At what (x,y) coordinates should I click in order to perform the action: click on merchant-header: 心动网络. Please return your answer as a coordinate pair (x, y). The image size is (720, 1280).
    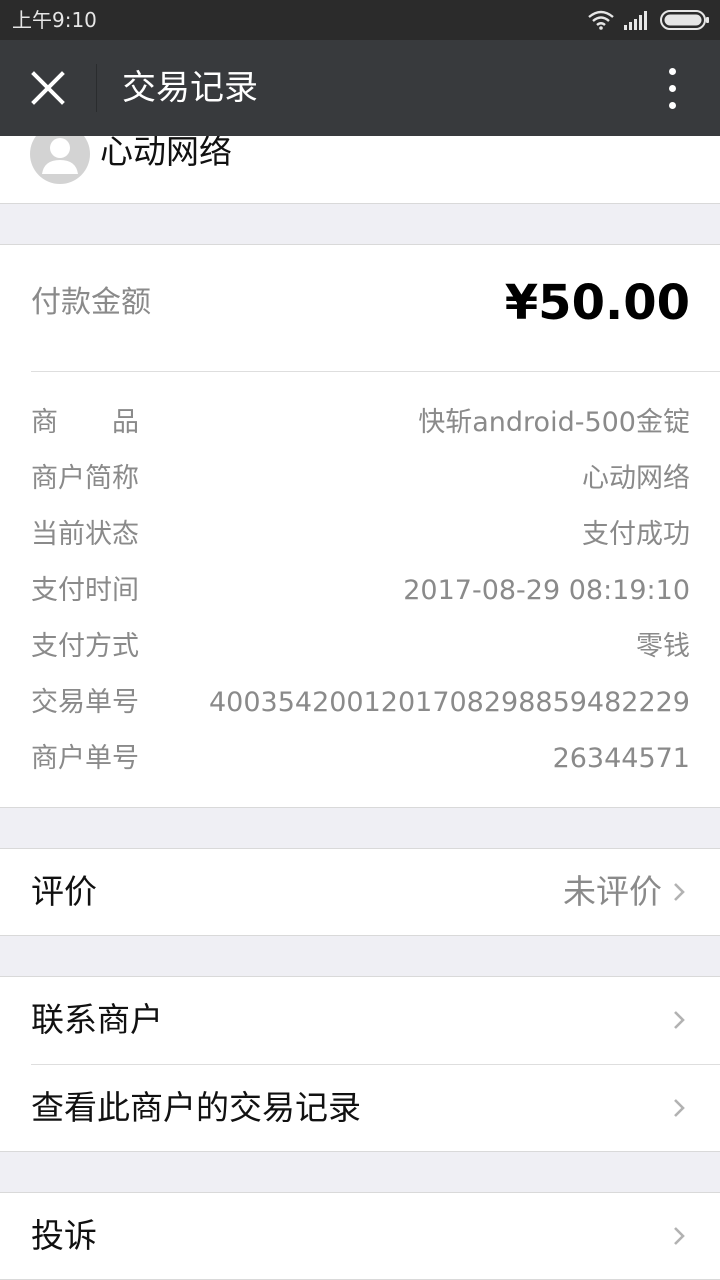
    Looking at the image, I should click on (360, 170).